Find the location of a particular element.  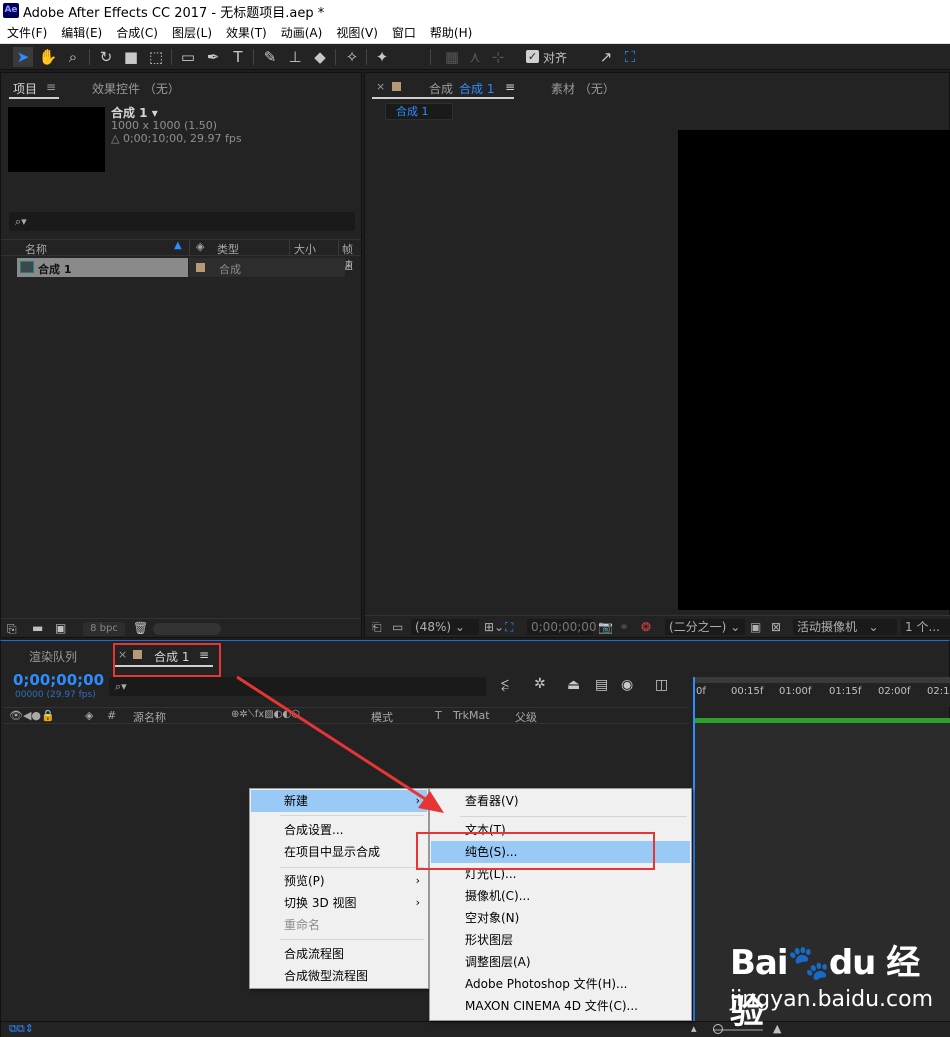

viewer-tab-prefix: 合成 is located at coordinates (441, 88).